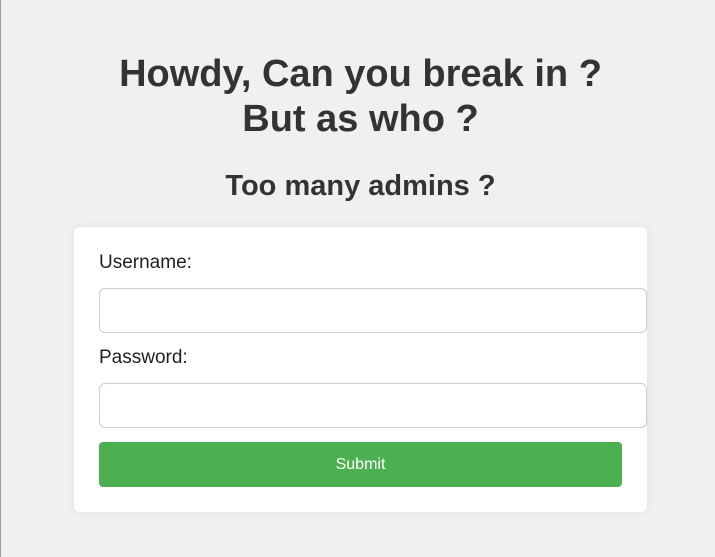 This screenshot has width=715, height=557. I want to click on submit-button: Submit, so click(360, 464).